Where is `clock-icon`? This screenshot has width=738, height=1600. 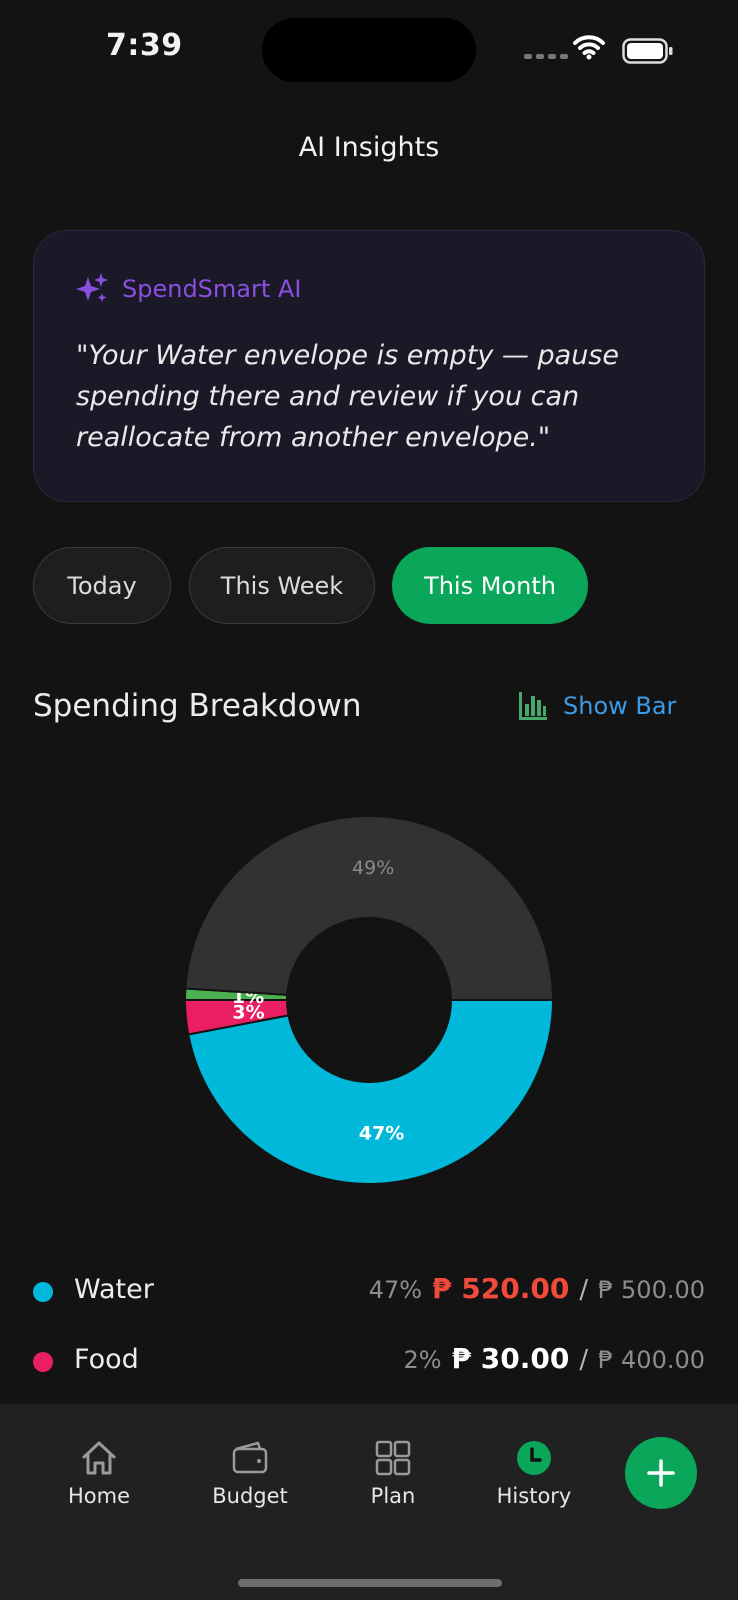
clock-icon is located at coordinates (534, 1458).